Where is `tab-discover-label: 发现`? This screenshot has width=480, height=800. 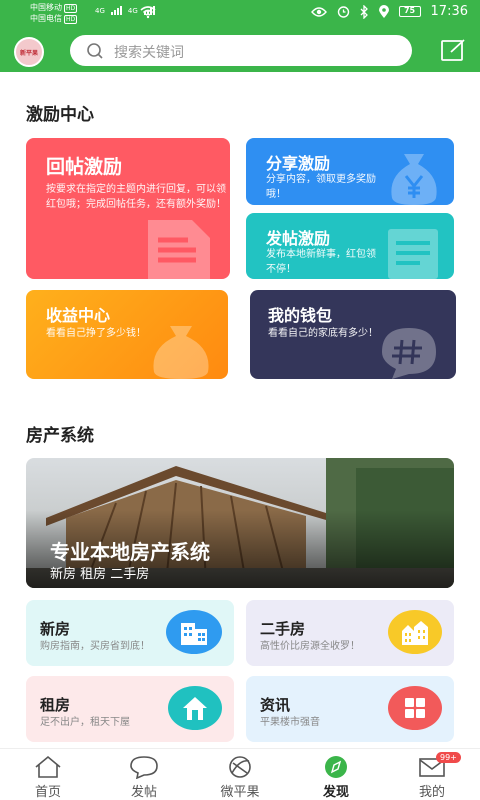
tab-discover-label: 发现 is located at coordinates (335, 792).